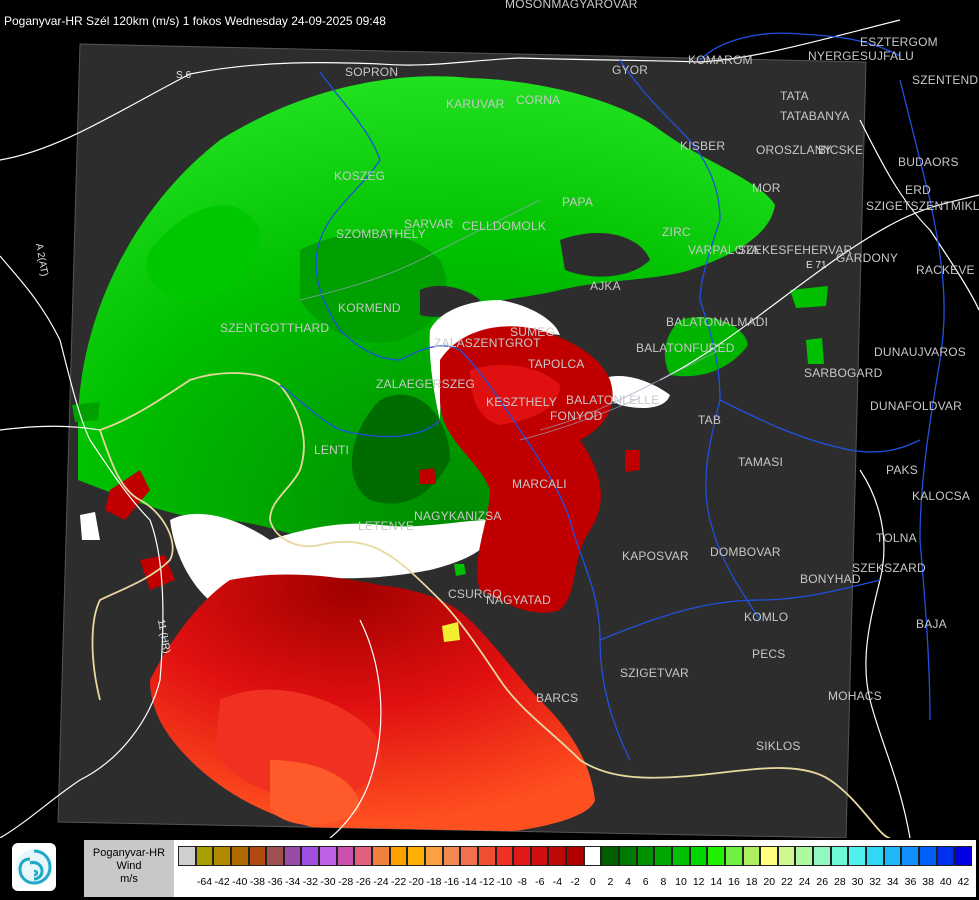 The image size is (979, 900). What do you see at coordinates (918, 190) in the screenshot?
I see `place-label: ERD` at bounding box center [918, 190].